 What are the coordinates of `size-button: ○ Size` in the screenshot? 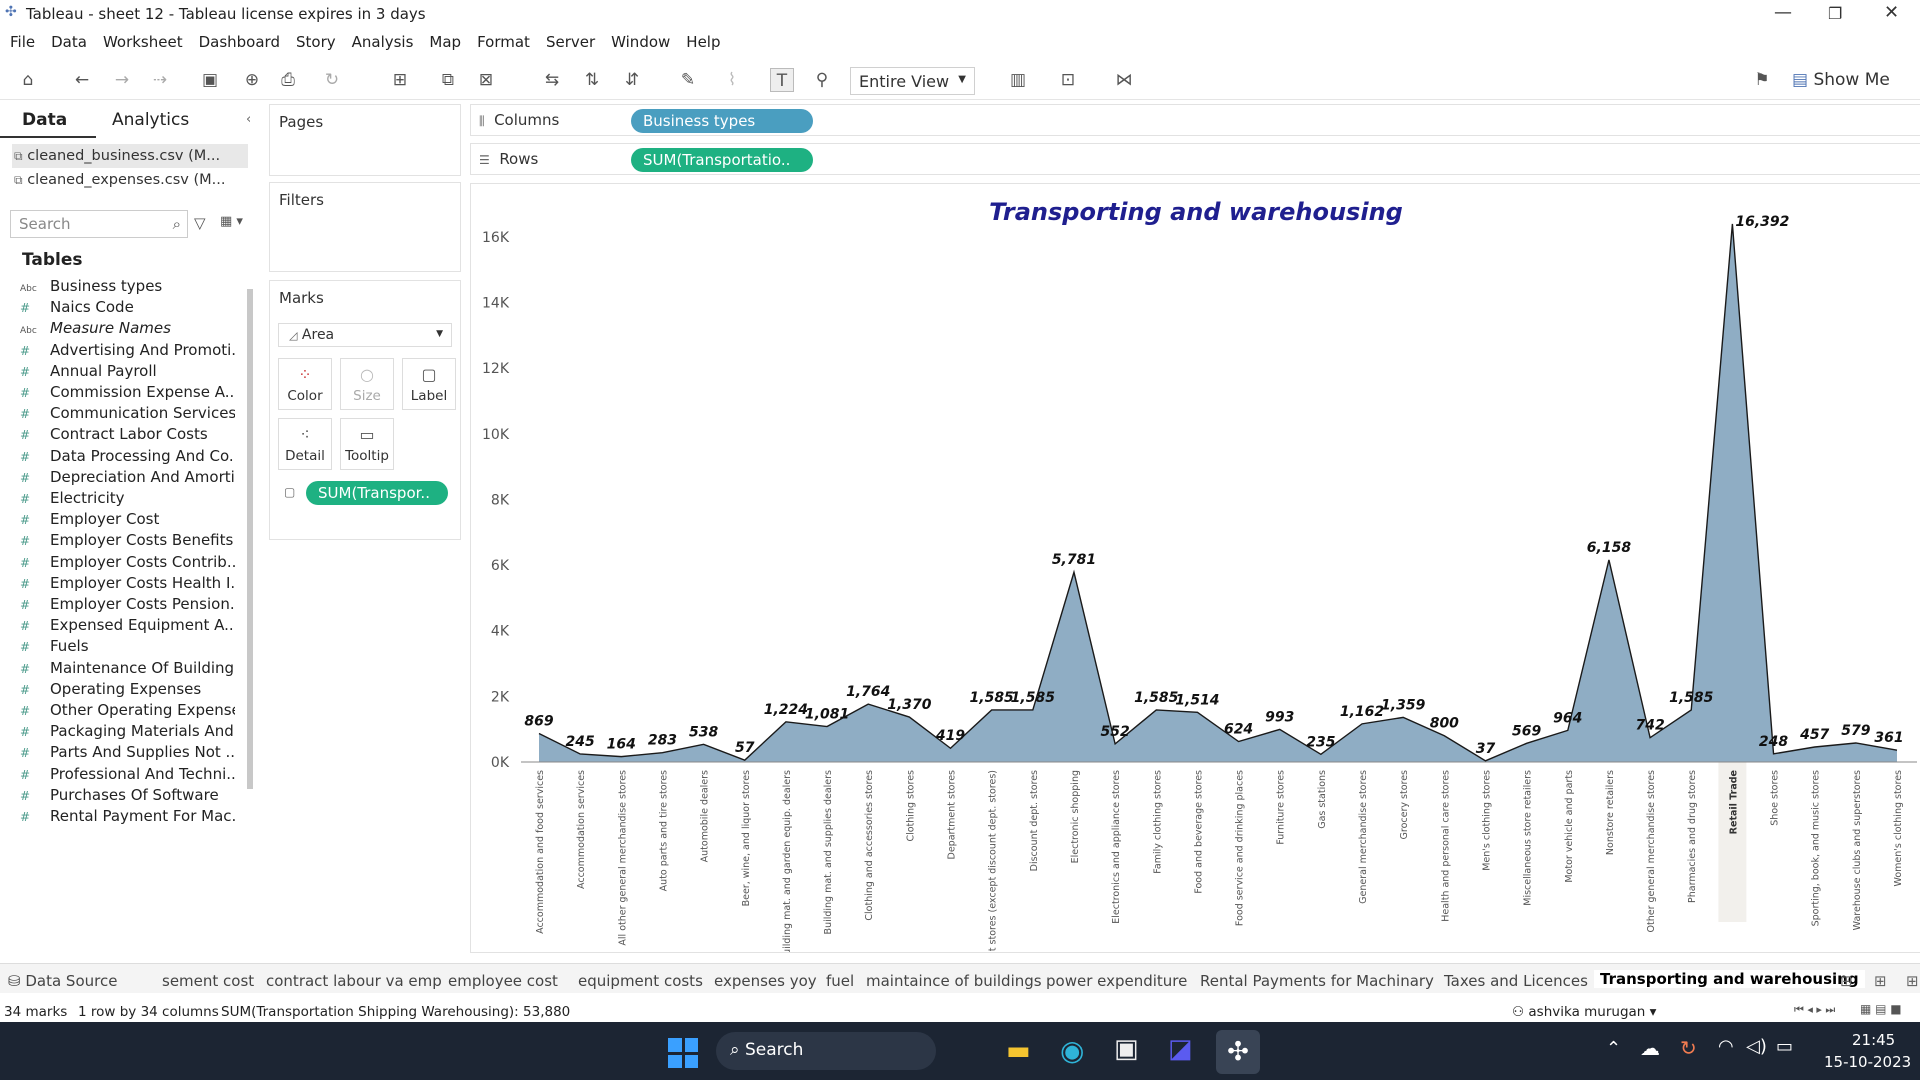 It's located at (367, 384).